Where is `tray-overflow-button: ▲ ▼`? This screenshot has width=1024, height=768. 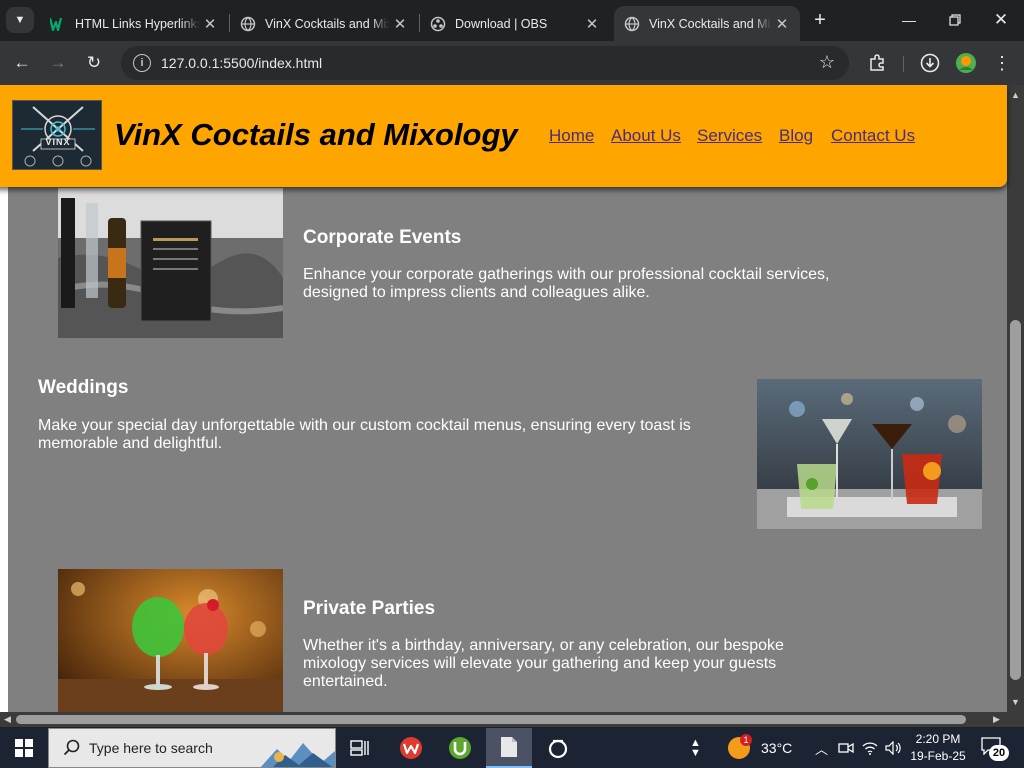 tray-overflow-button: ▲ ▼ is located at coordinates (695, 748).